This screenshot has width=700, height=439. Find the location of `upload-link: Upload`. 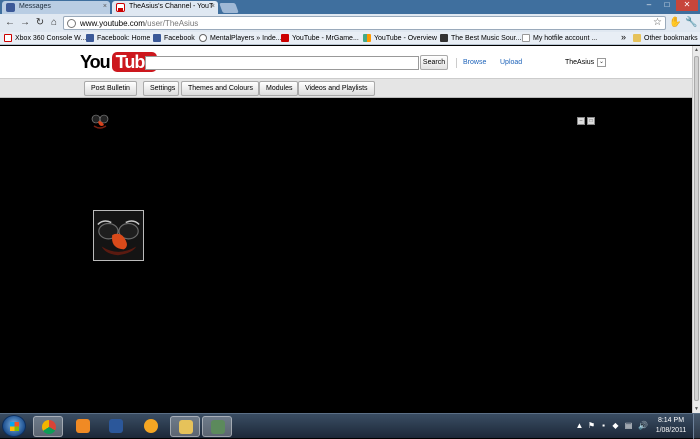

upload-link: Upload is located at coordinates (511, 63).